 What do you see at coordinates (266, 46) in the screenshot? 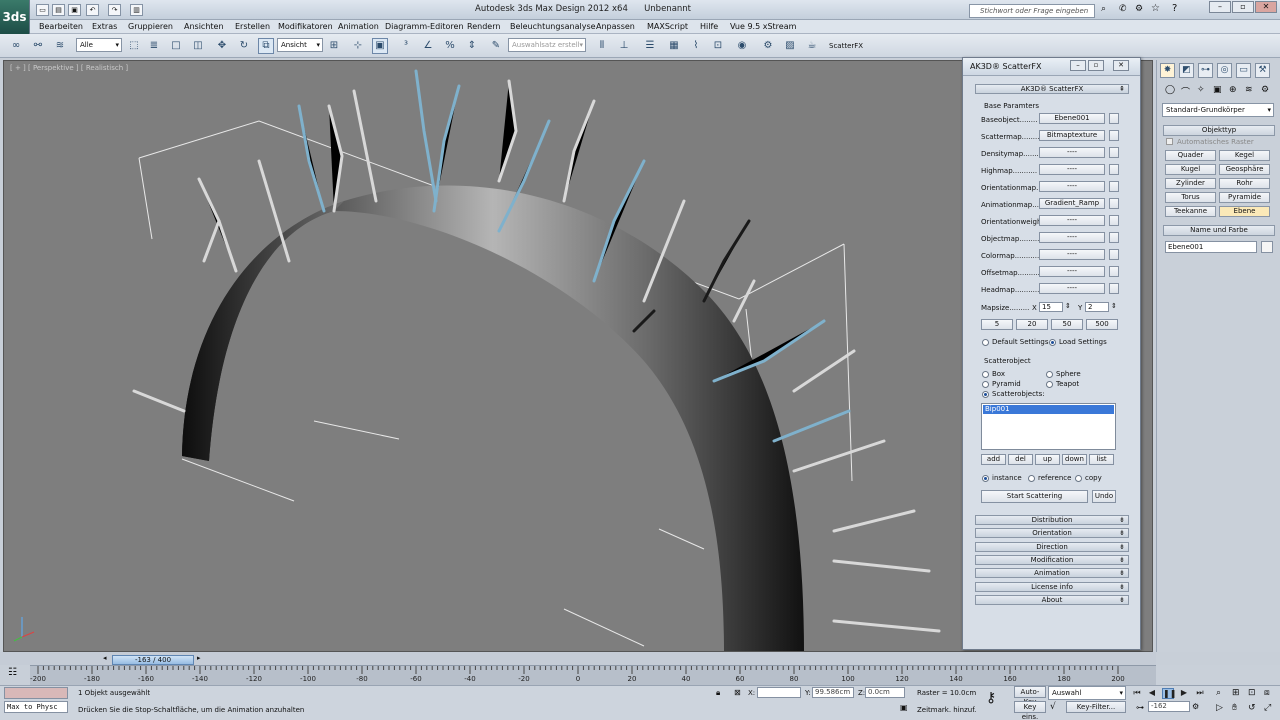
I see `scale-icon: ⧉` at bounding box center [266, 46].